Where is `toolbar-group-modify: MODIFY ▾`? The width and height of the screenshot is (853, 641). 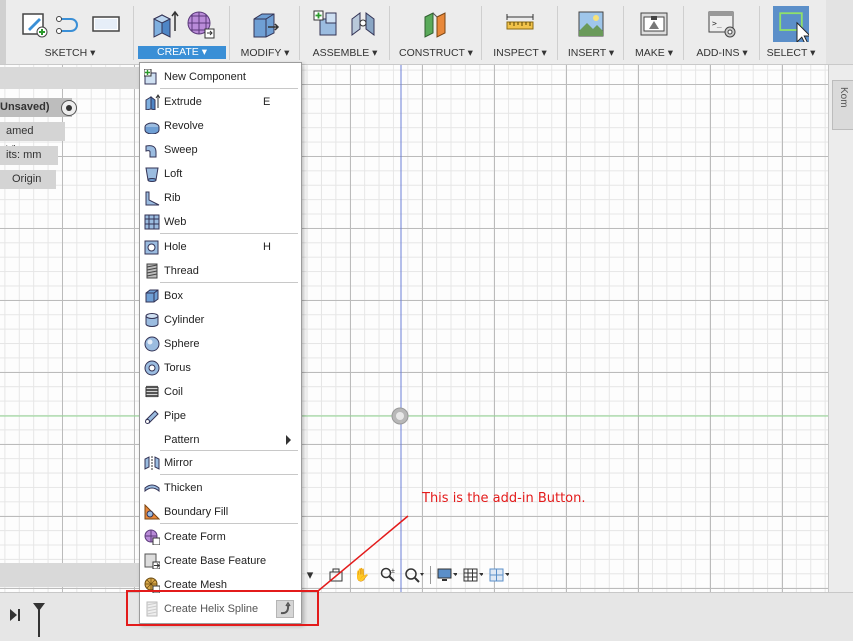
toolbar-group-modify: MODIFY ▾ is located at coordinates (265, 32).